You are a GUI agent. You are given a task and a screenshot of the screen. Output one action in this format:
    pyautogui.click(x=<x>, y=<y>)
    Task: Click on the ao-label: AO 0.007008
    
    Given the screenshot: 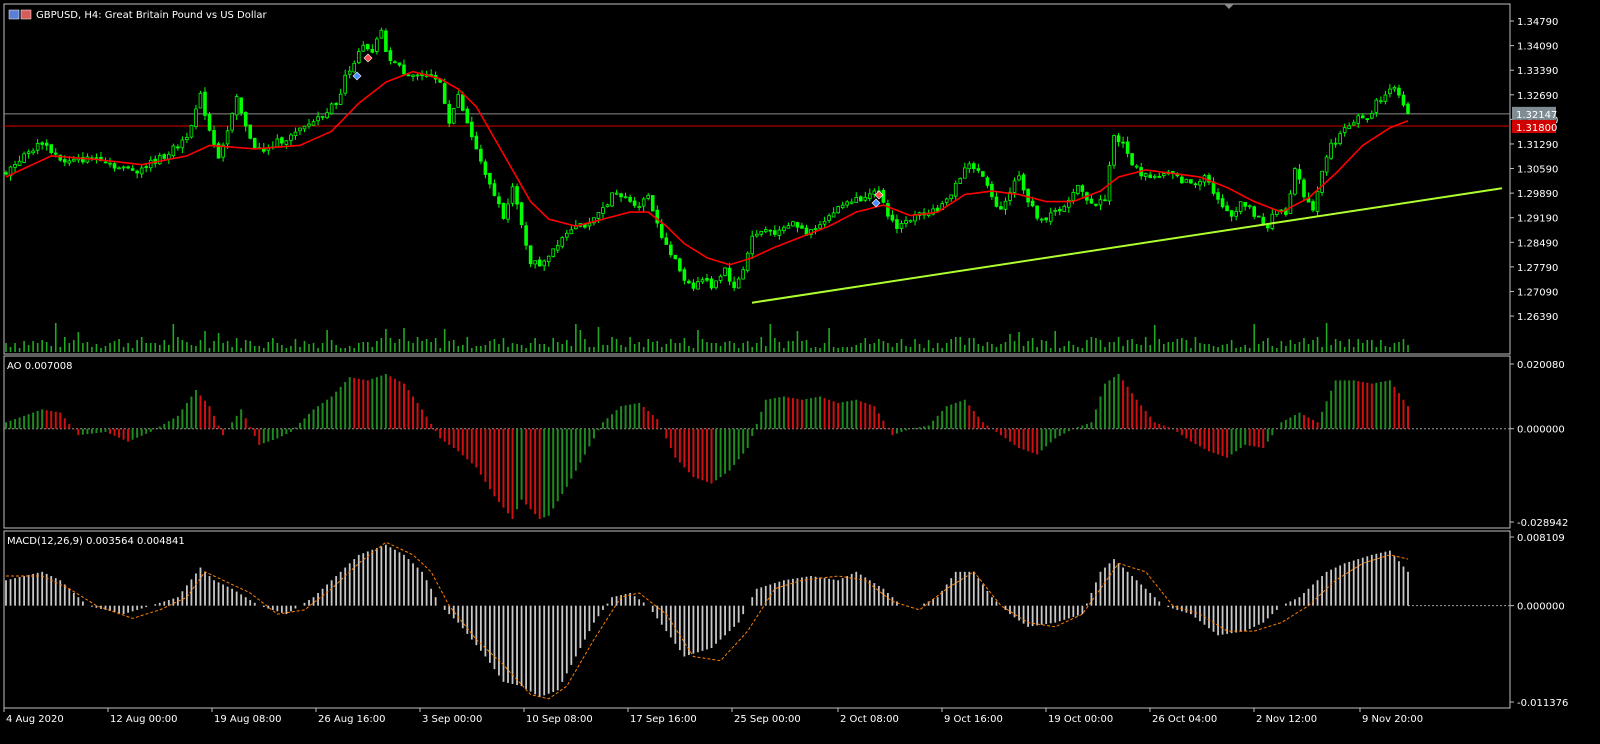 What is the action you would take?
    pyautogui.click(x=39, y=366)
    